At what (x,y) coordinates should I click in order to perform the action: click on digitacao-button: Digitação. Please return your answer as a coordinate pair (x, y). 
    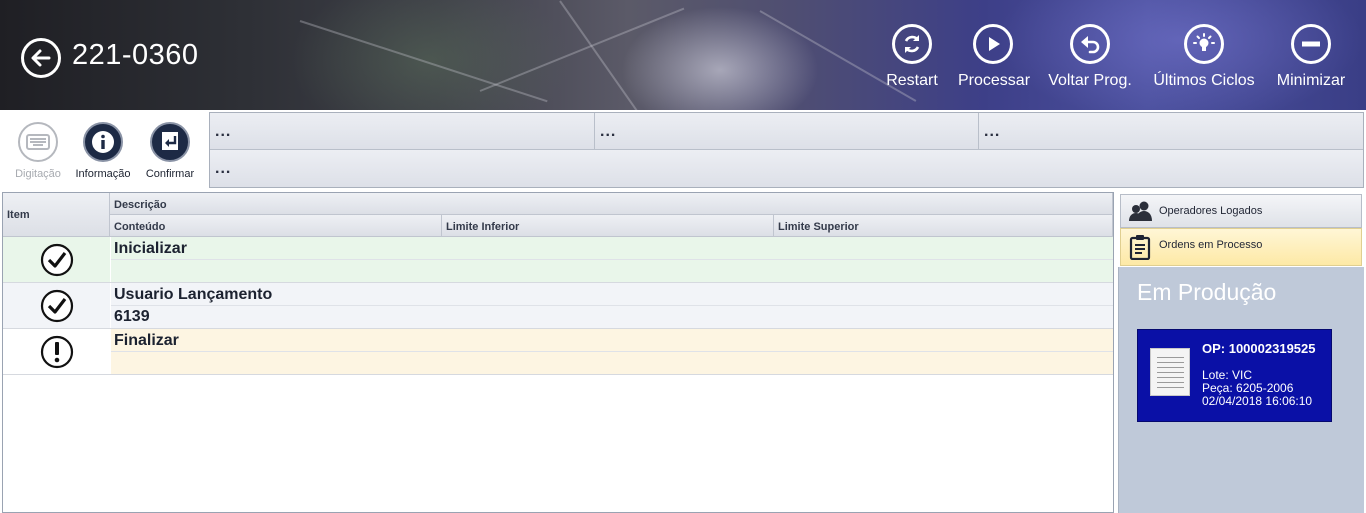
    Looking at the image, I should click on (38, 151).